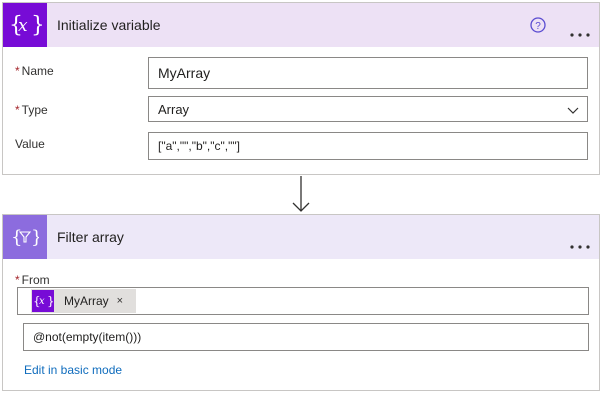 The image size is (602, 393). I want to click on chevron-down-icon, so click(573, 110).